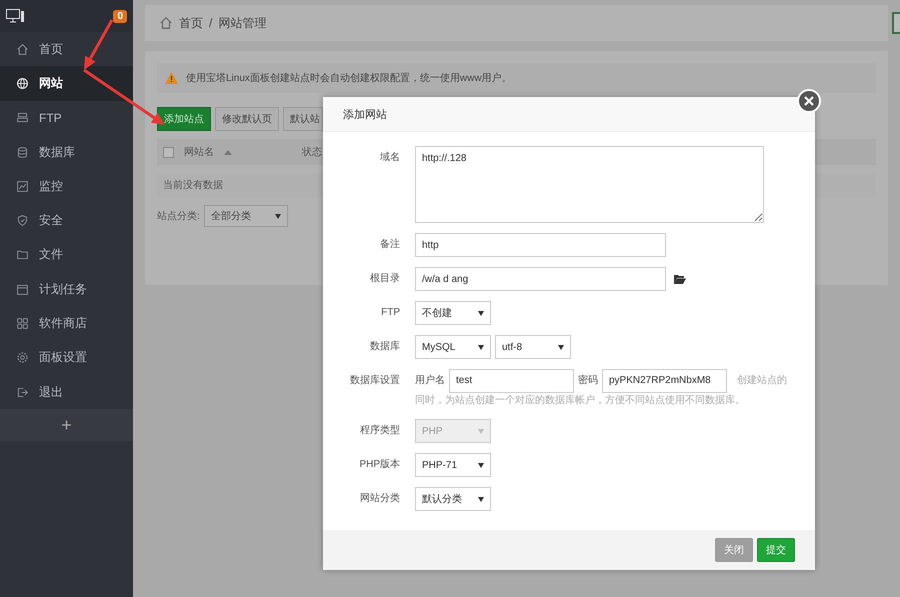 Image resolution: width=900 pixels, height=597 pixels. I want to click on select: 不创建, so click(453, 313).